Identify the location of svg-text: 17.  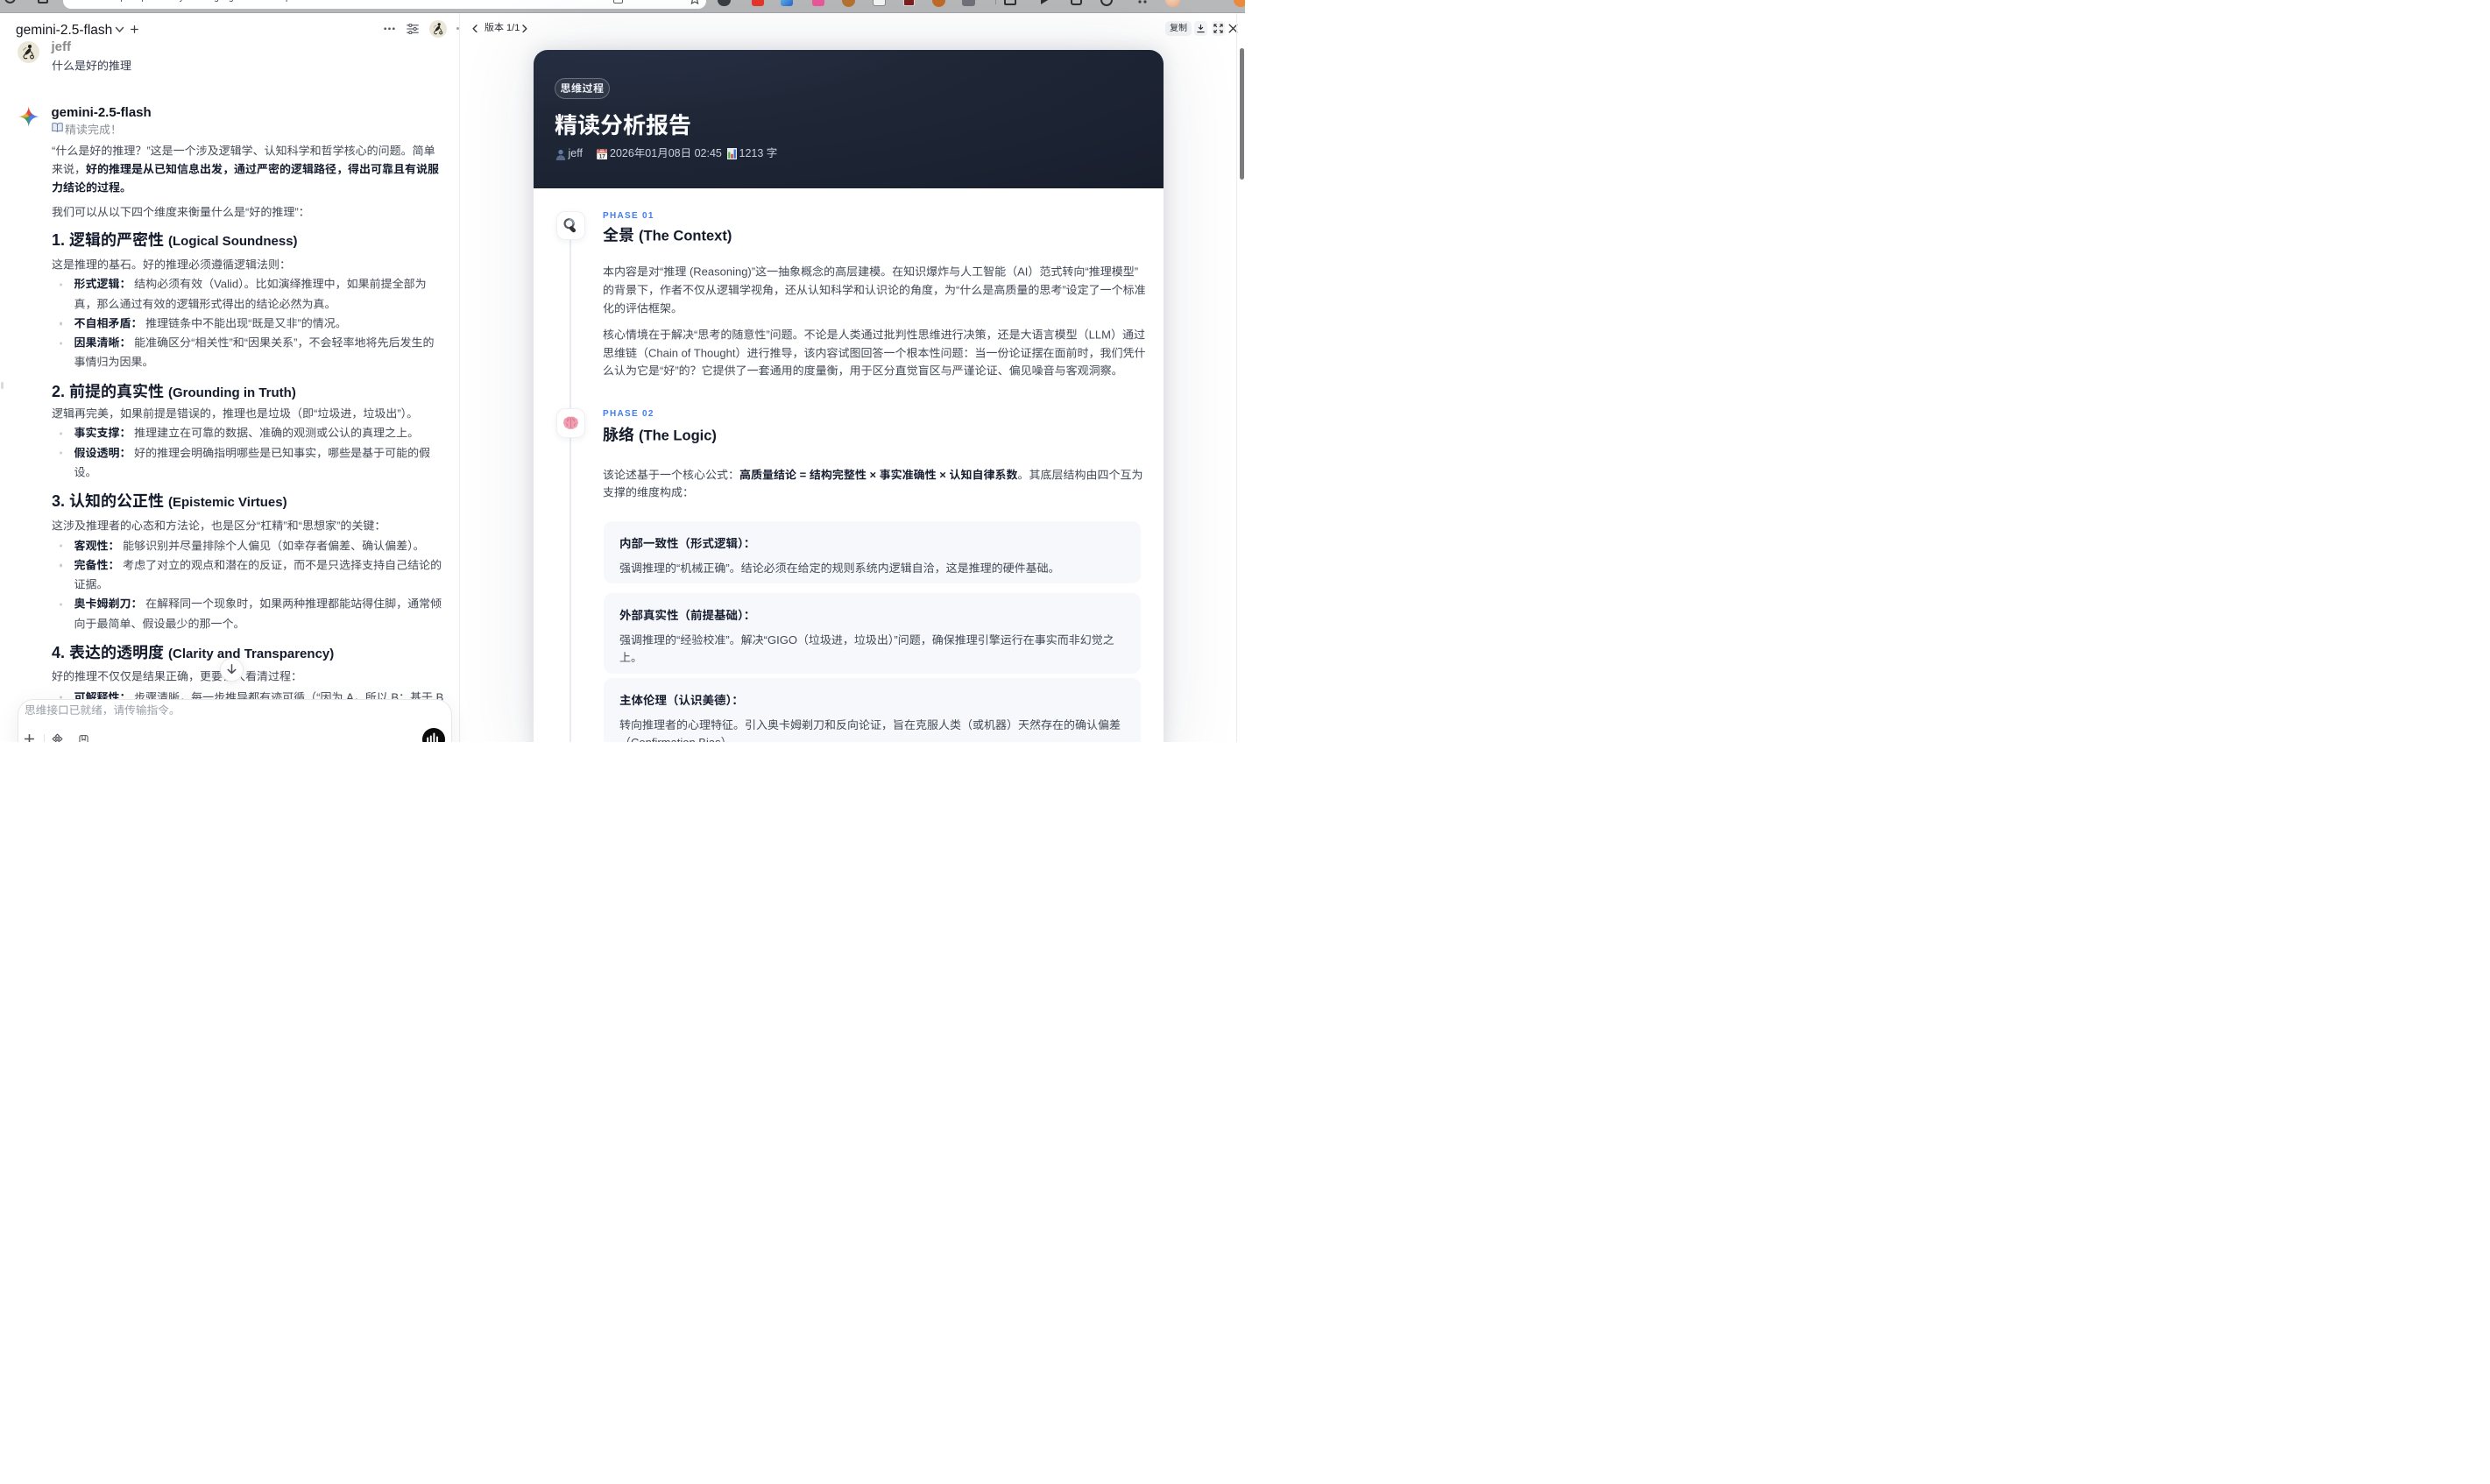
(602, 156).